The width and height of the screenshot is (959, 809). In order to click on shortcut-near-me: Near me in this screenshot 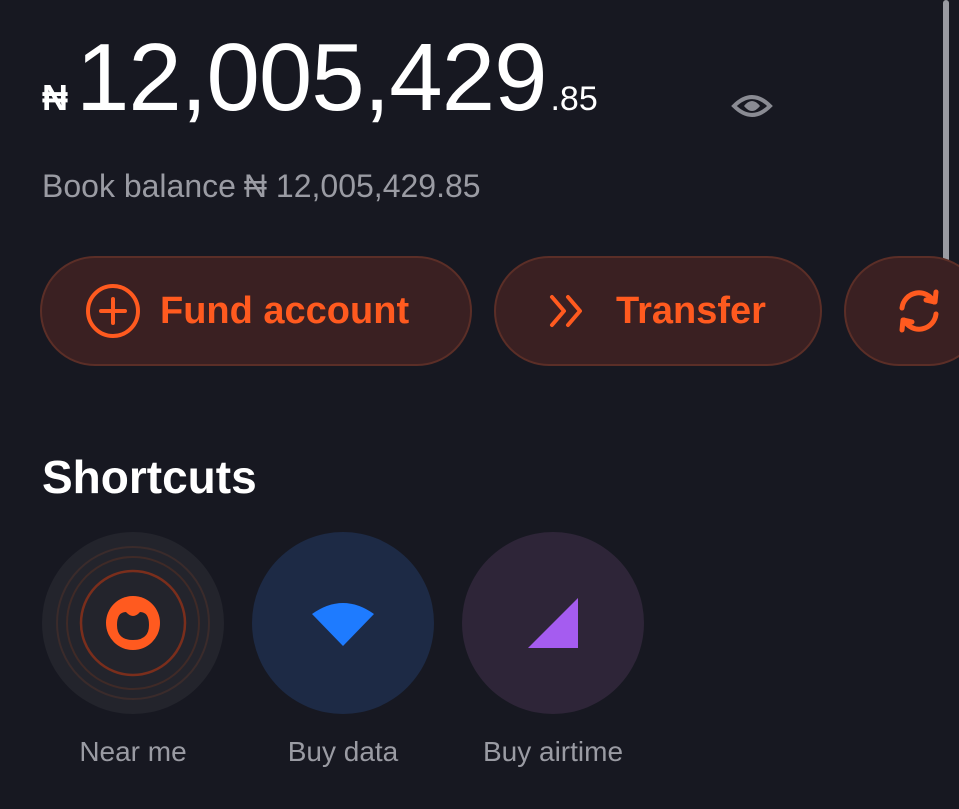, I will do `click(133, 650)`.